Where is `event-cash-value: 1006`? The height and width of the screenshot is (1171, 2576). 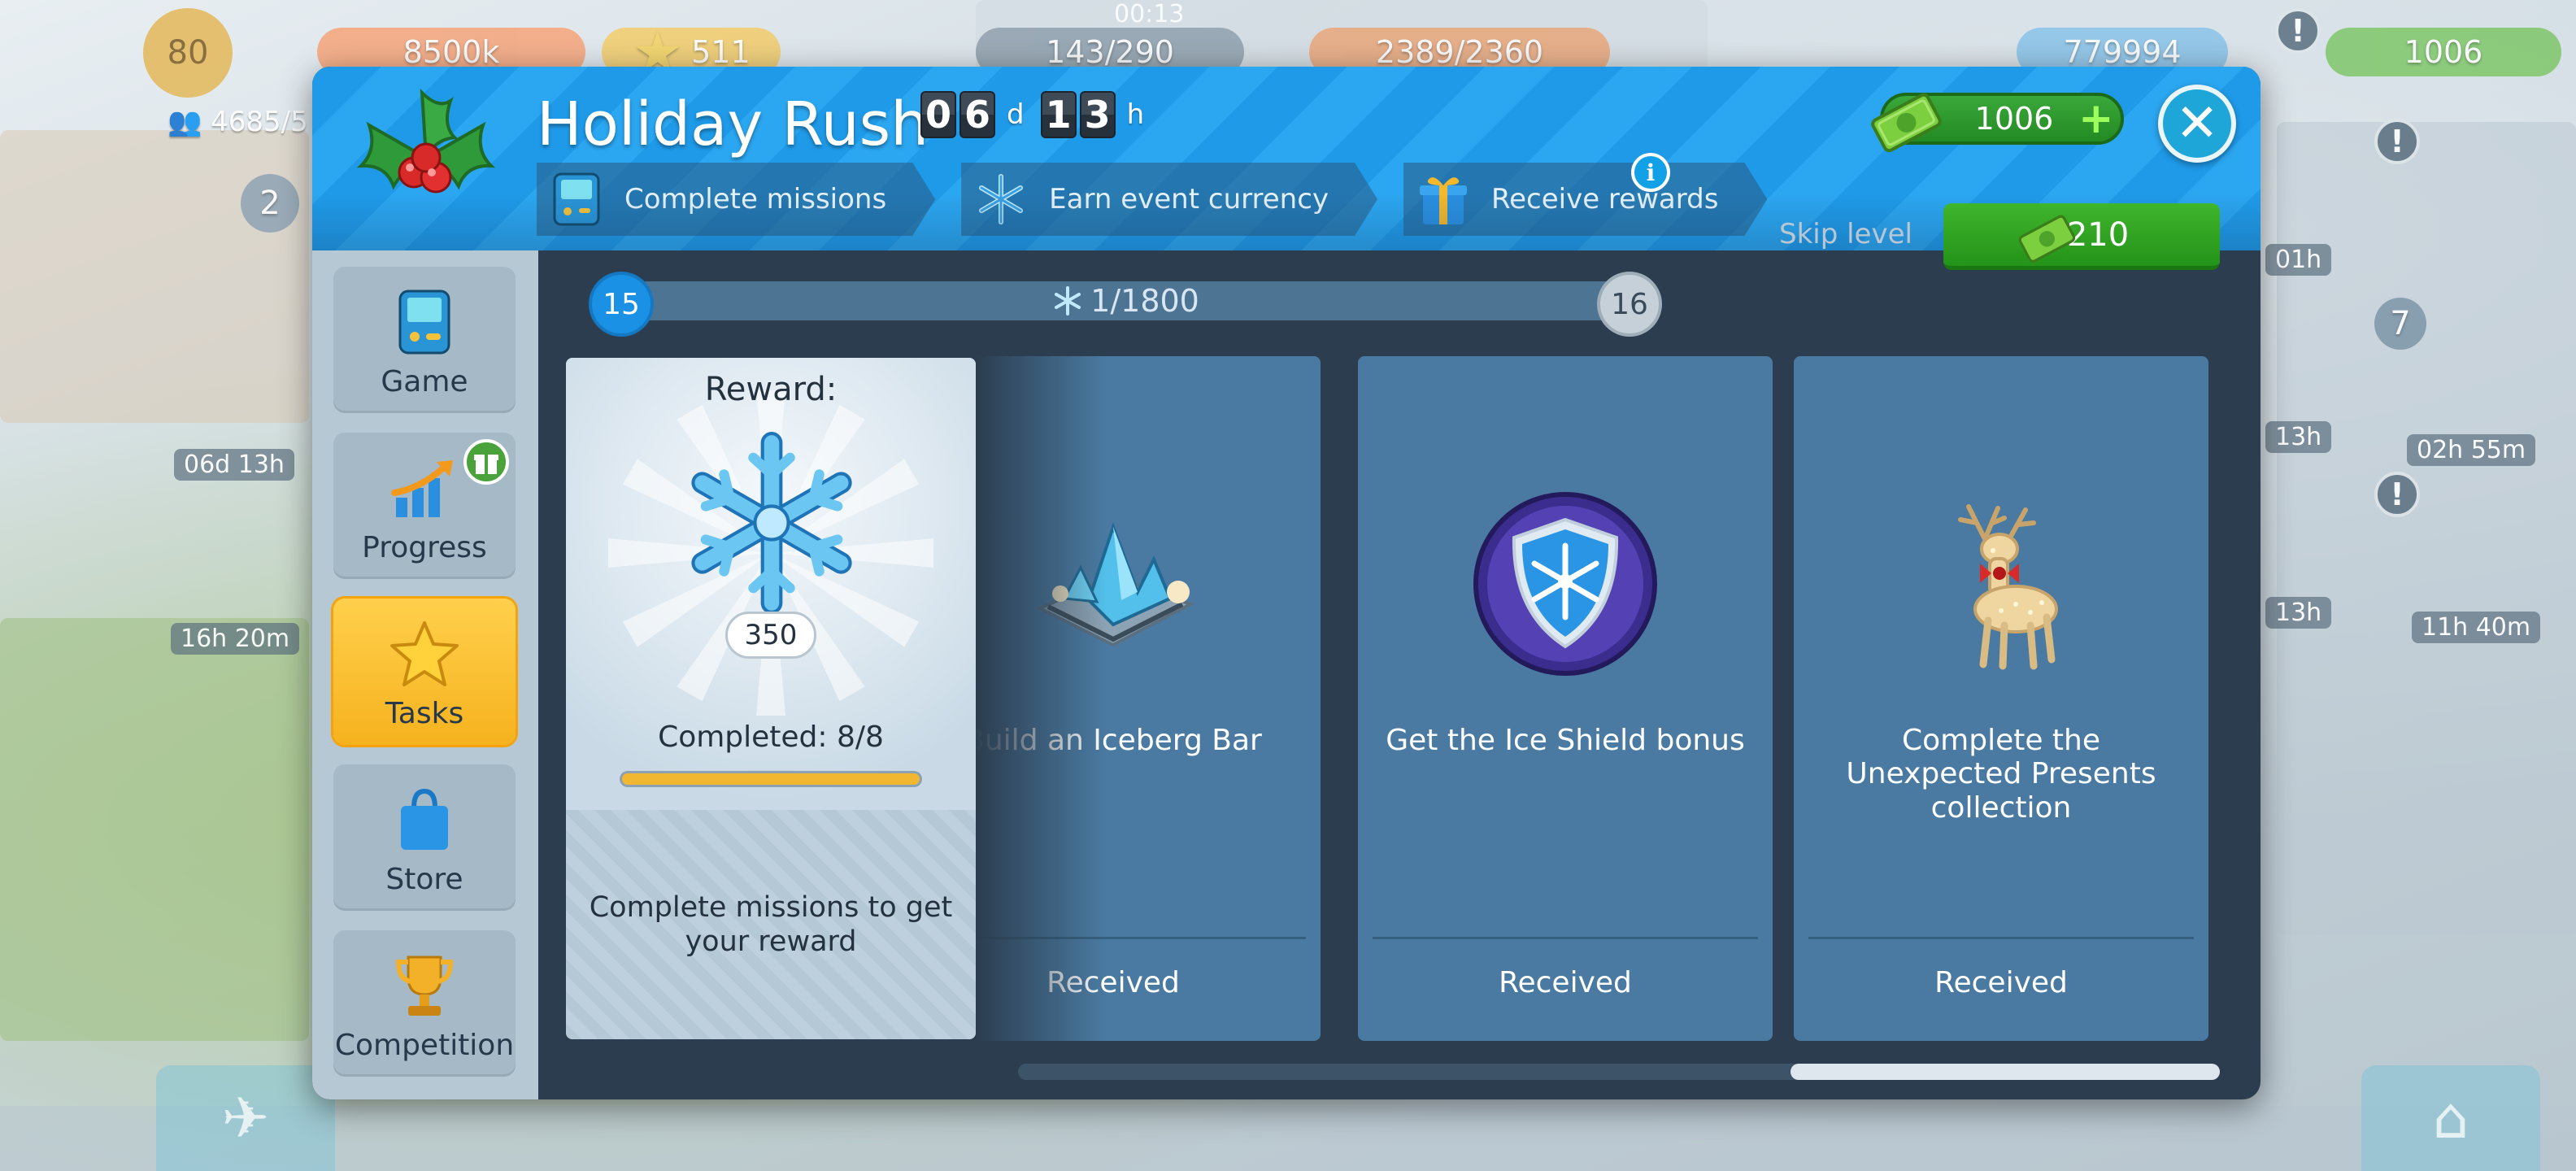 event-cash-value: 1006 is located at coordinates (2014, 119).